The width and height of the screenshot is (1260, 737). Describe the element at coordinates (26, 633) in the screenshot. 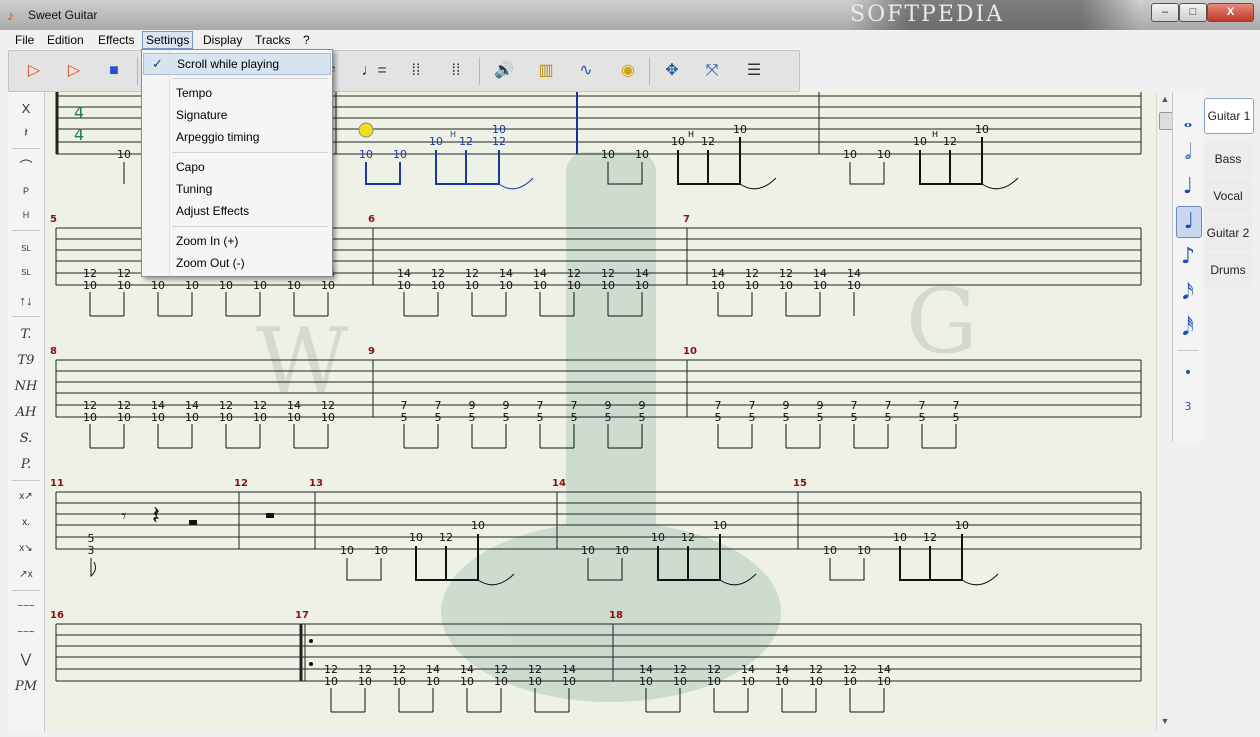

I see `wide-vibrato-icon: ~~~` at that location.